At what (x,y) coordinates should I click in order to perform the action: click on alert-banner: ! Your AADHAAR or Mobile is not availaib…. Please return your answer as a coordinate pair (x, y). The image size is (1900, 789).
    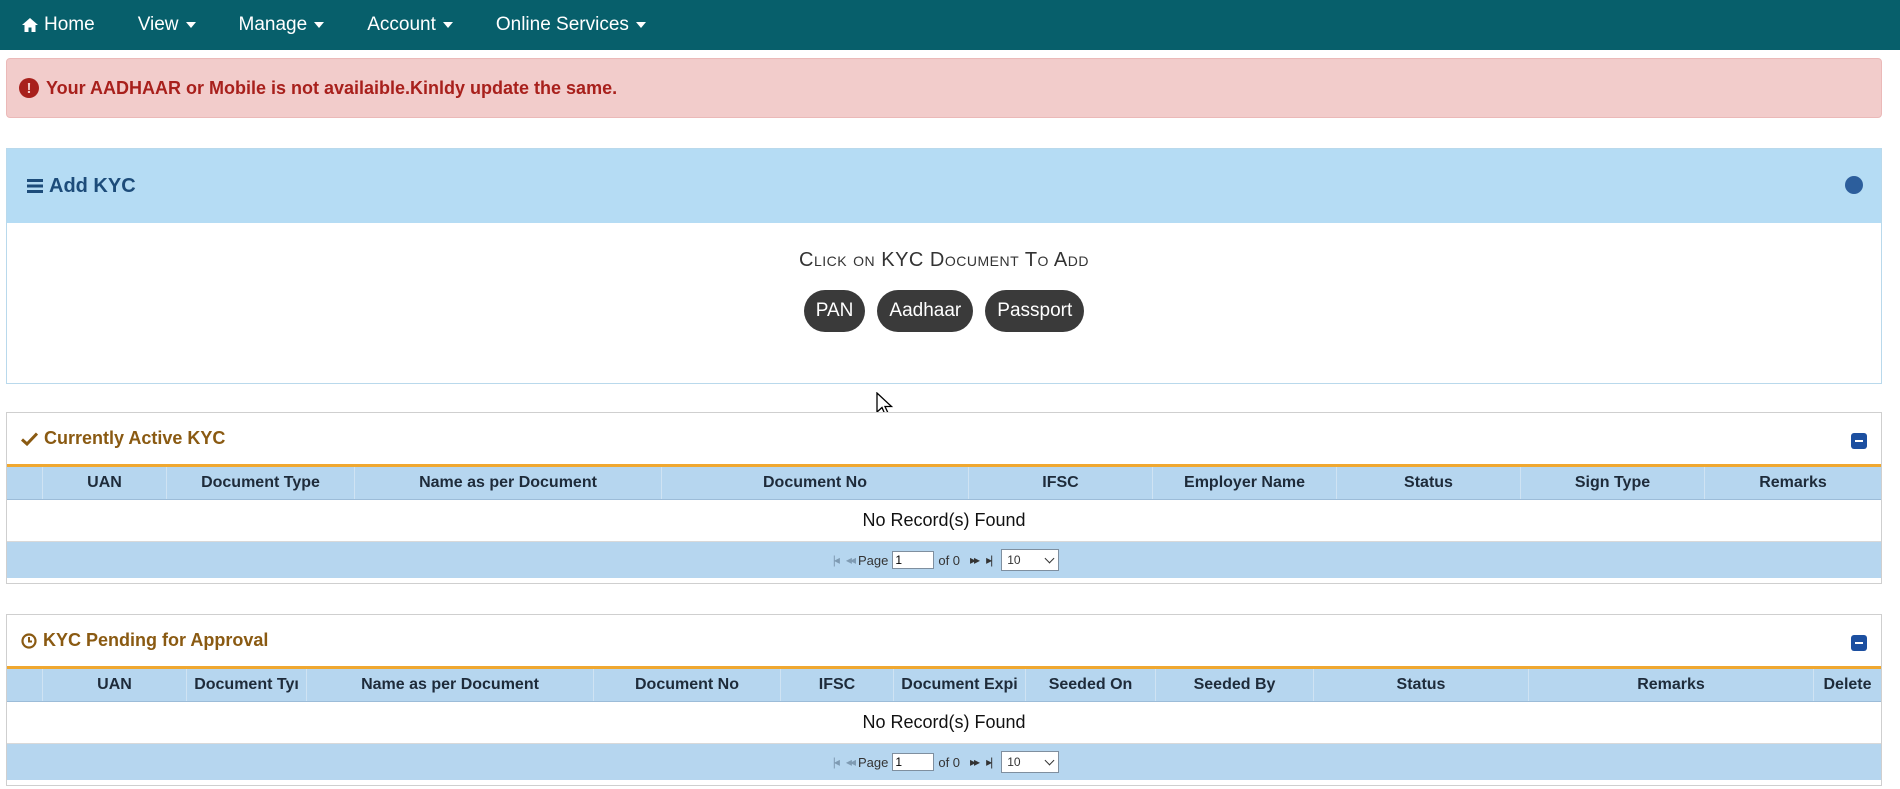
    Looking at the image, I should click on (944, 88).